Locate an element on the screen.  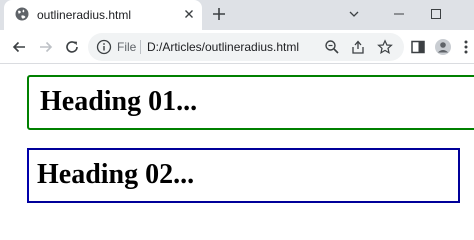
chevron-down-icon is located at coordinates (354, 15).